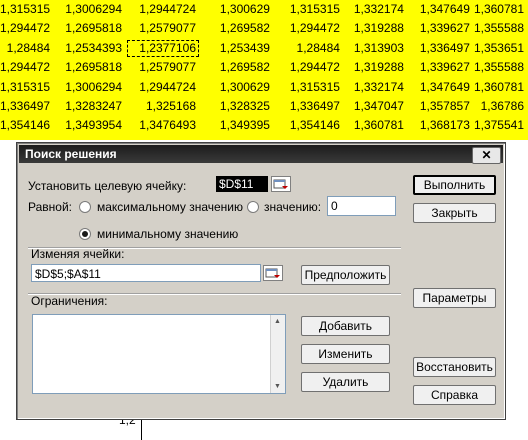 Image resolution: width=528 pixels, height=440 pixels. I want to click on target-cell-input: $D$11, so click(242, 184).